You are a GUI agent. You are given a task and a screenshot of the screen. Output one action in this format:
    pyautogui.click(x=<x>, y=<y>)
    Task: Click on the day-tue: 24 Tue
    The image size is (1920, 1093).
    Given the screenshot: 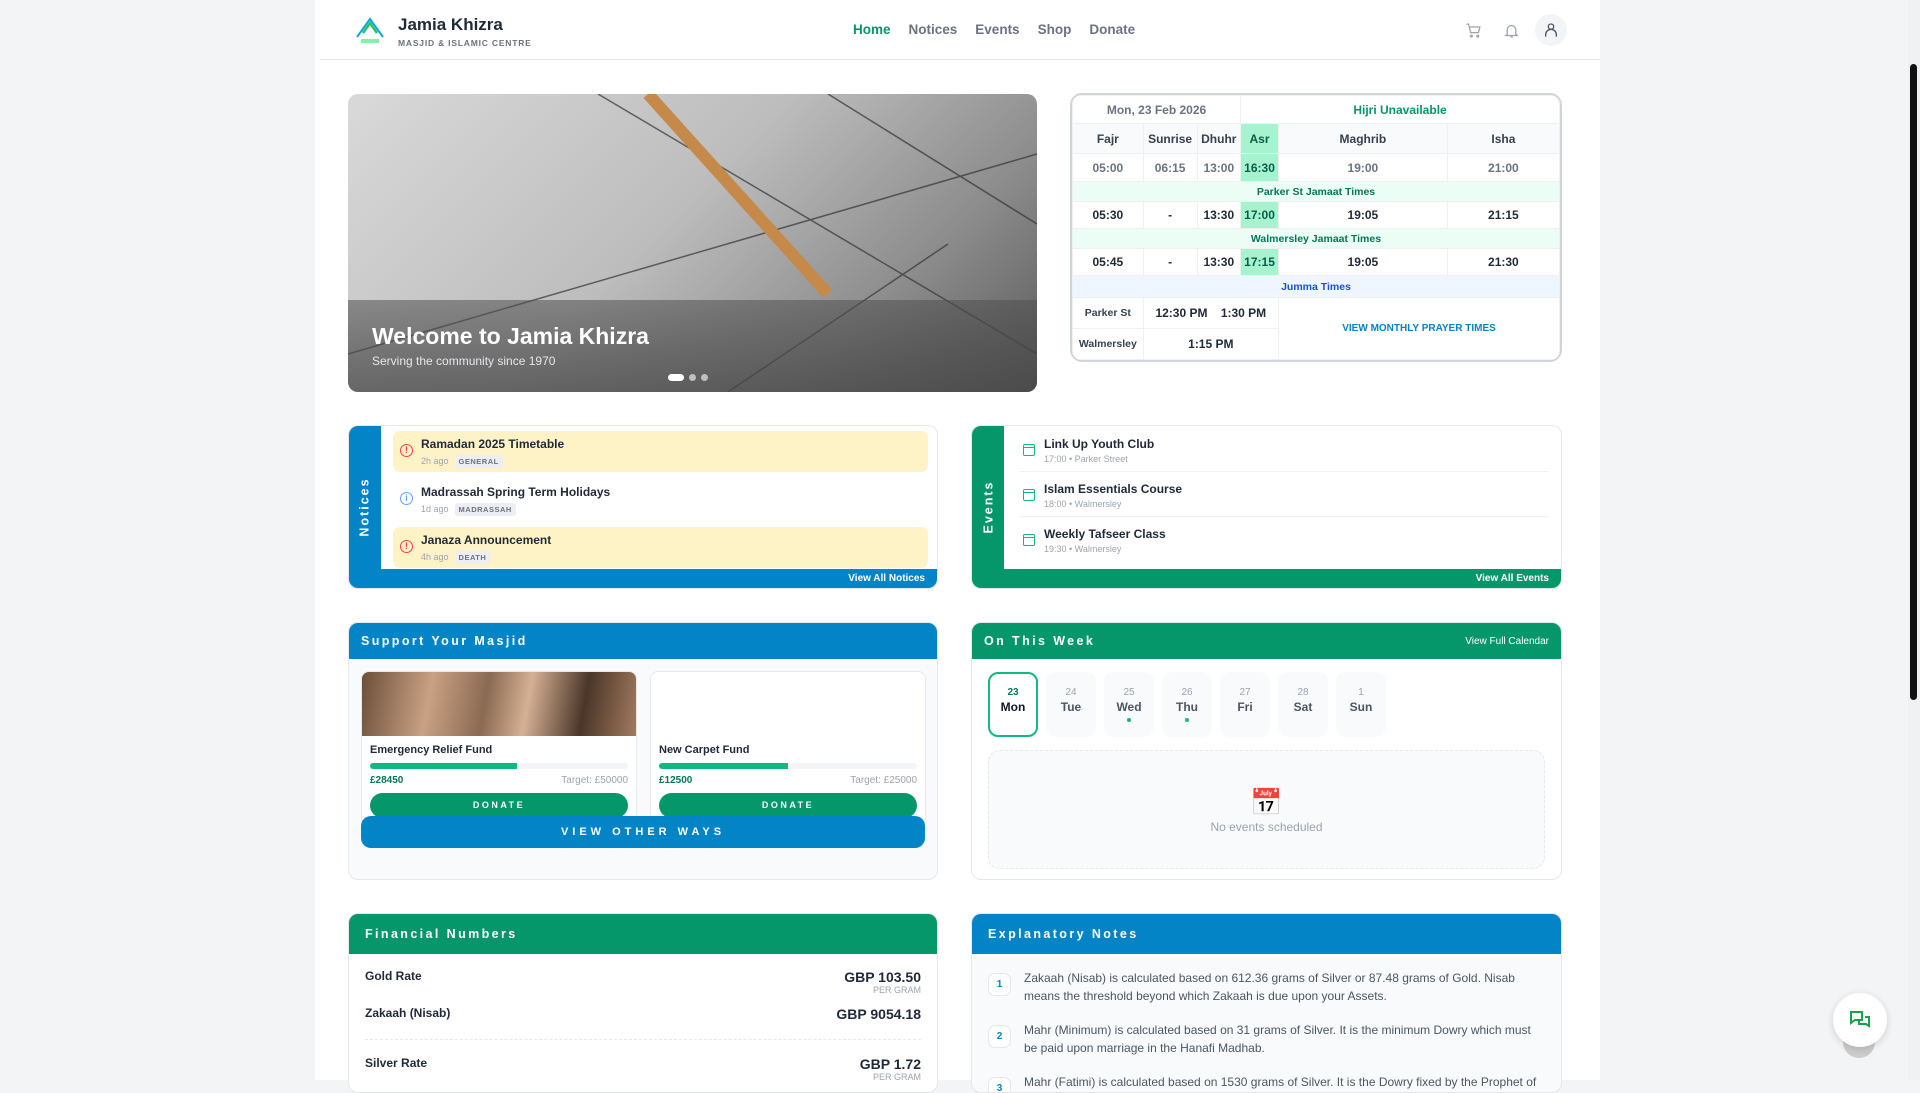 What is the action you would take?
    pyautogui.click(x=1071, y=704)
    